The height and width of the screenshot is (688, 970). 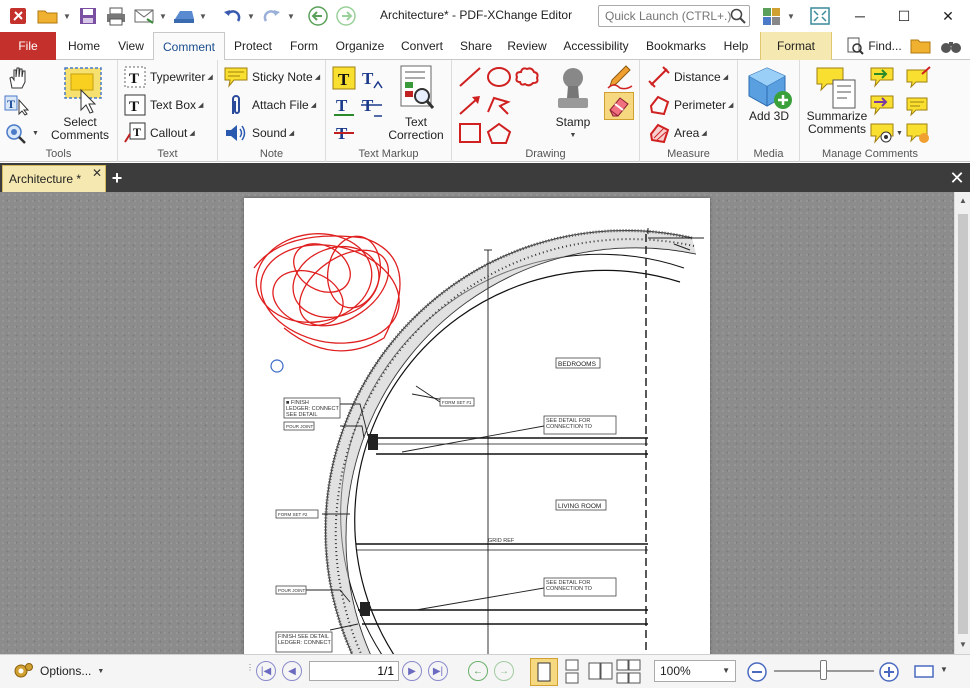 I want to click on sound-button: Sound ◢, so click(x=259, y=133).